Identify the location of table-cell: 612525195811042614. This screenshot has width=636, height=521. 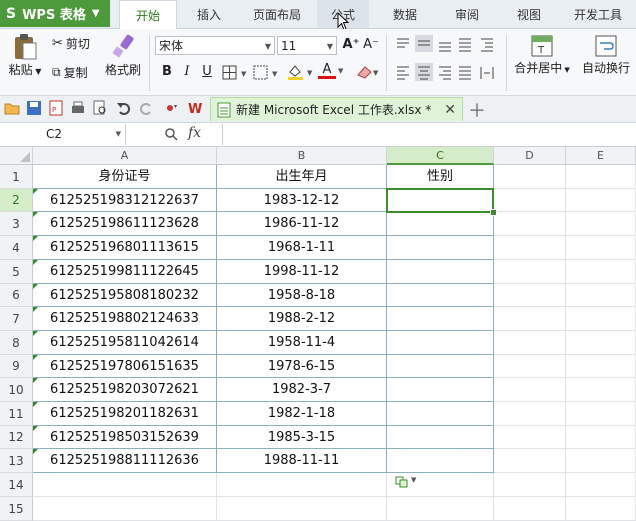
(125, 343).